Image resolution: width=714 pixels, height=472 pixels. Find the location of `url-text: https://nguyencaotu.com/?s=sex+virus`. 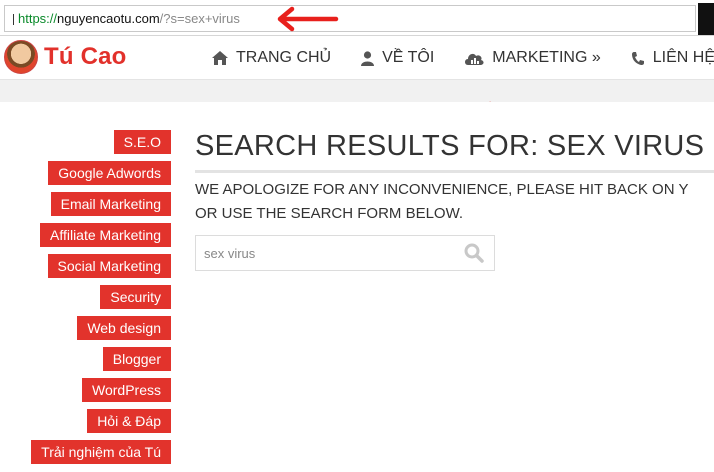

url-text: https://nguyencaotu.com/?s=sex+virus is located at coordinates (129, 18).